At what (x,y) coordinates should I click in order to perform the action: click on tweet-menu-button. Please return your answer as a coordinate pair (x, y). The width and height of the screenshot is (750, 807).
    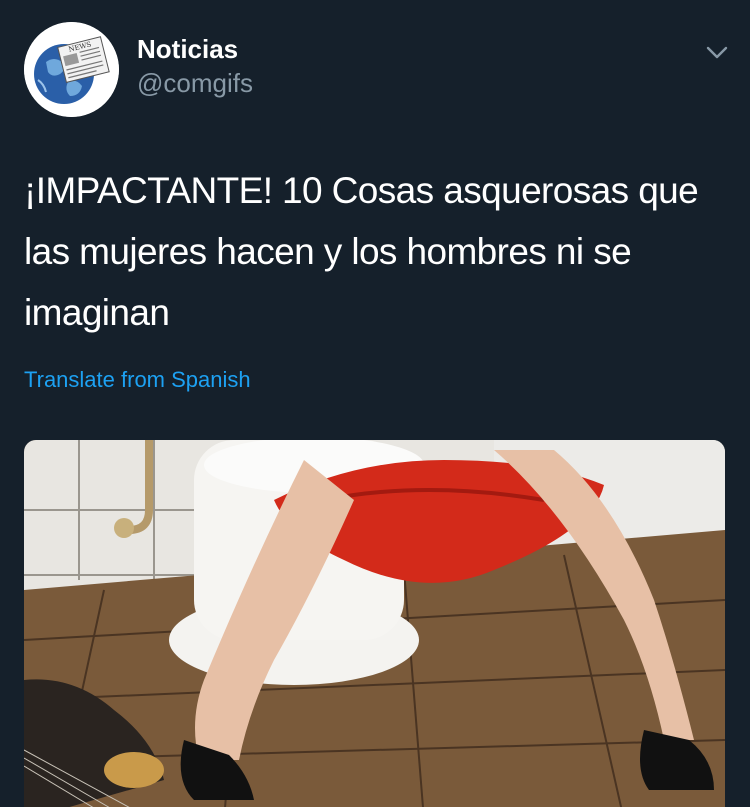
    Looking at the image, I should click on (717, 53).